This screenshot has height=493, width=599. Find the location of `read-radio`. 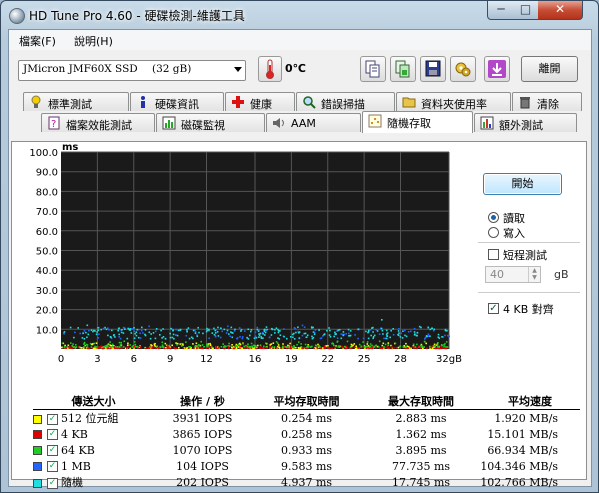

read-radio is located at coordinates (493, 217).